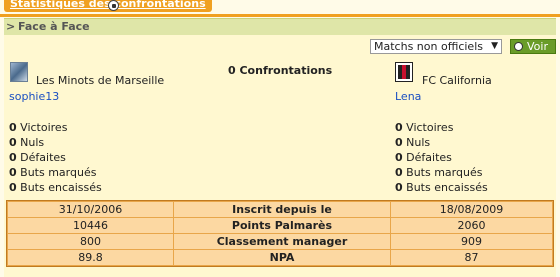  What do you see at coordinates (471, 257) in the screenshot?
I see `right-value: 87` at bounding box center [471, 257].